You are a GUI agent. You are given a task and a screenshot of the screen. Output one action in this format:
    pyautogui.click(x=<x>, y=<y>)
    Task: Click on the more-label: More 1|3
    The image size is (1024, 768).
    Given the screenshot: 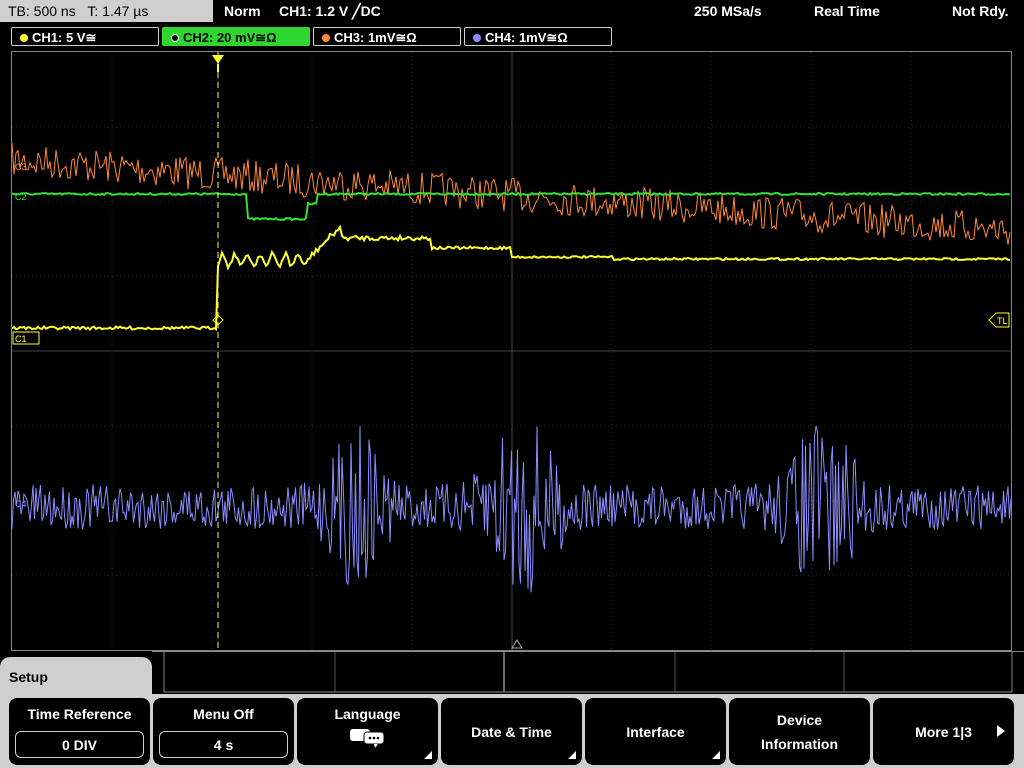 What is the action you would take?
    pyautogui.click(x=943, y=731)
    